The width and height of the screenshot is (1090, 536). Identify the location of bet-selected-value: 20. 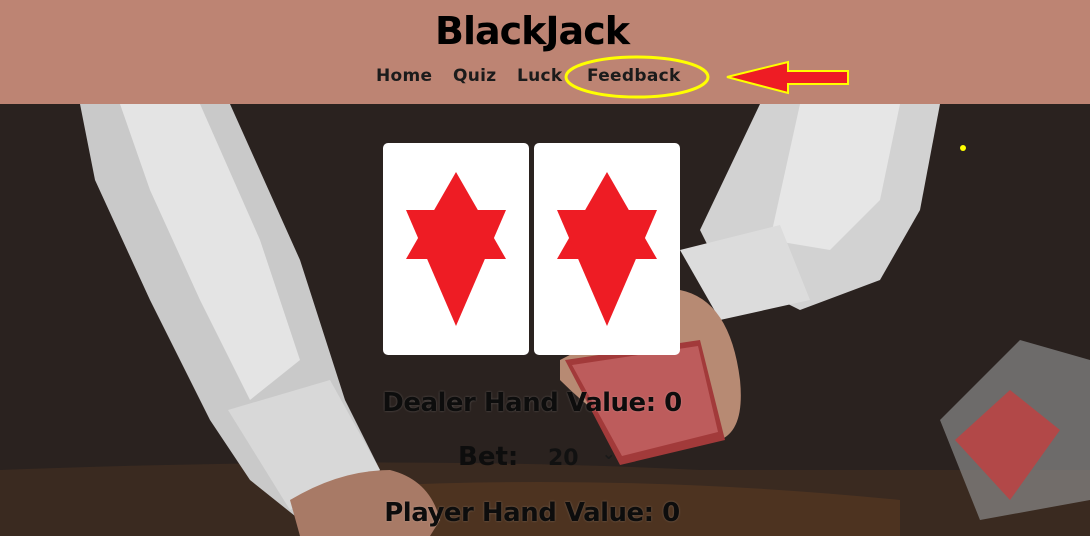
(563, 458).